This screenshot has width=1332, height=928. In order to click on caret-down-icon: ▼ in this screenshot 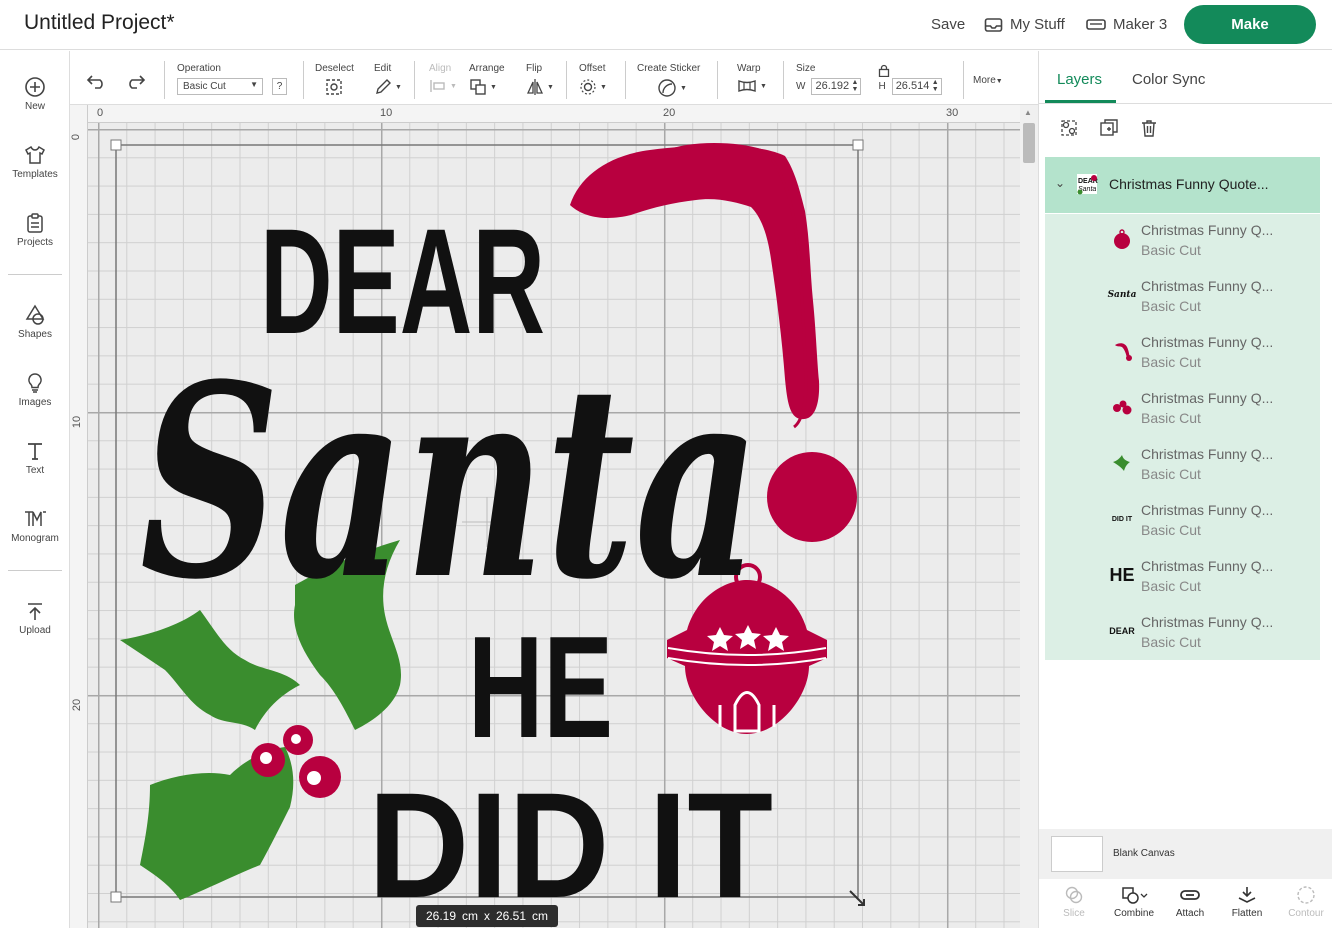, I will do `click(999, 81)`.